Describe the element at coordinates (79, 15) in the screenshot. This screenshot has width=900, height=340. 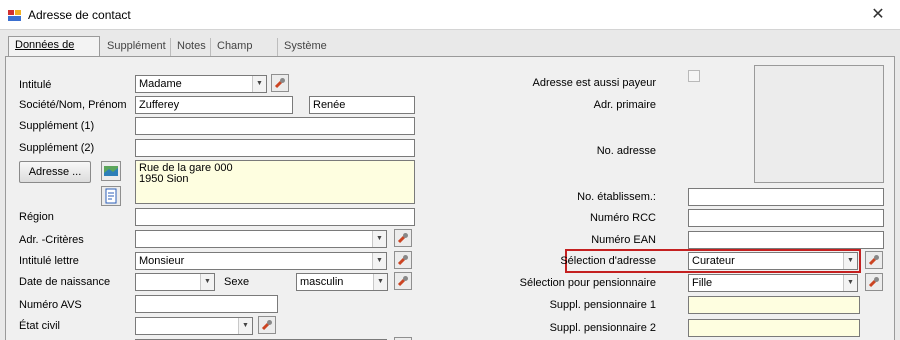
I see `window-title: Adresse de contact` at that location.